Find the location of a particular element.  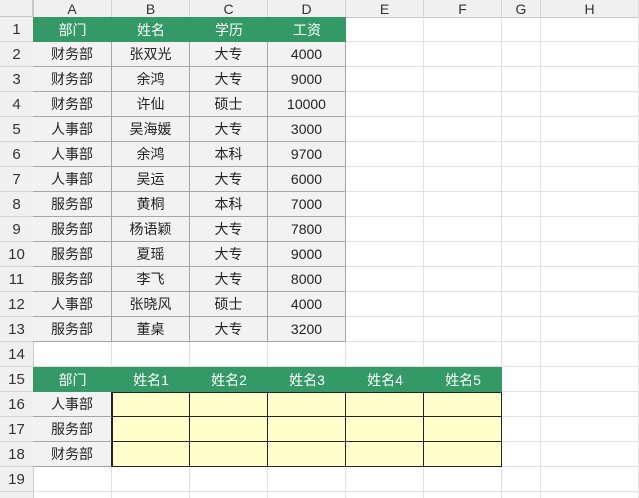

column-header-c: C is located at coordinates (229, 8).